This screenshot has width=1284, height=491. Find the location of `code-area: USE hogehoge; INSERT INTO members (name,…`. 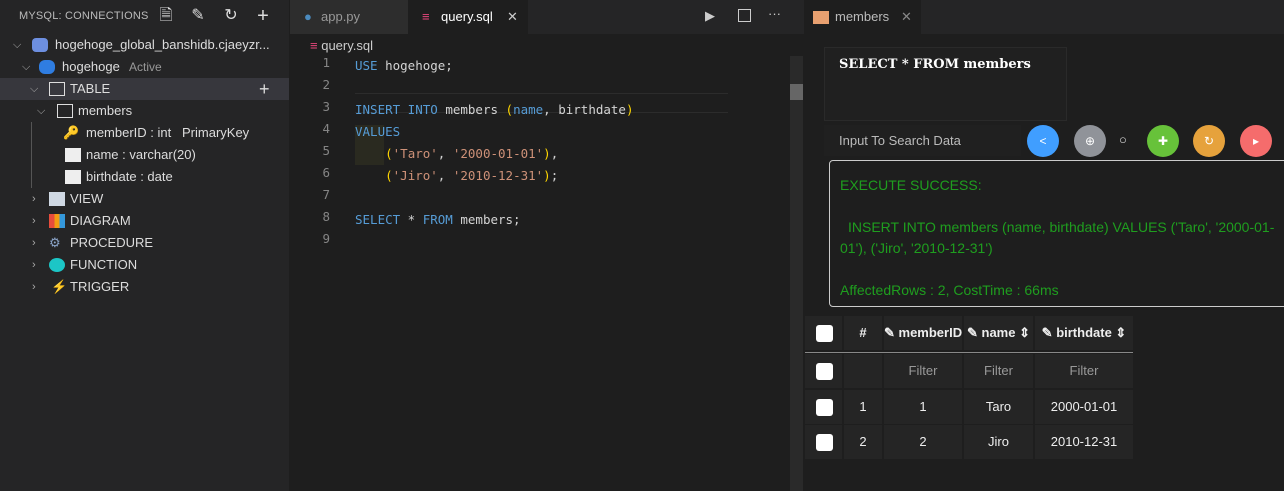

code-area: USE hogehoge; INSERT INTO members (name,… is located at coordinates (541, 143).